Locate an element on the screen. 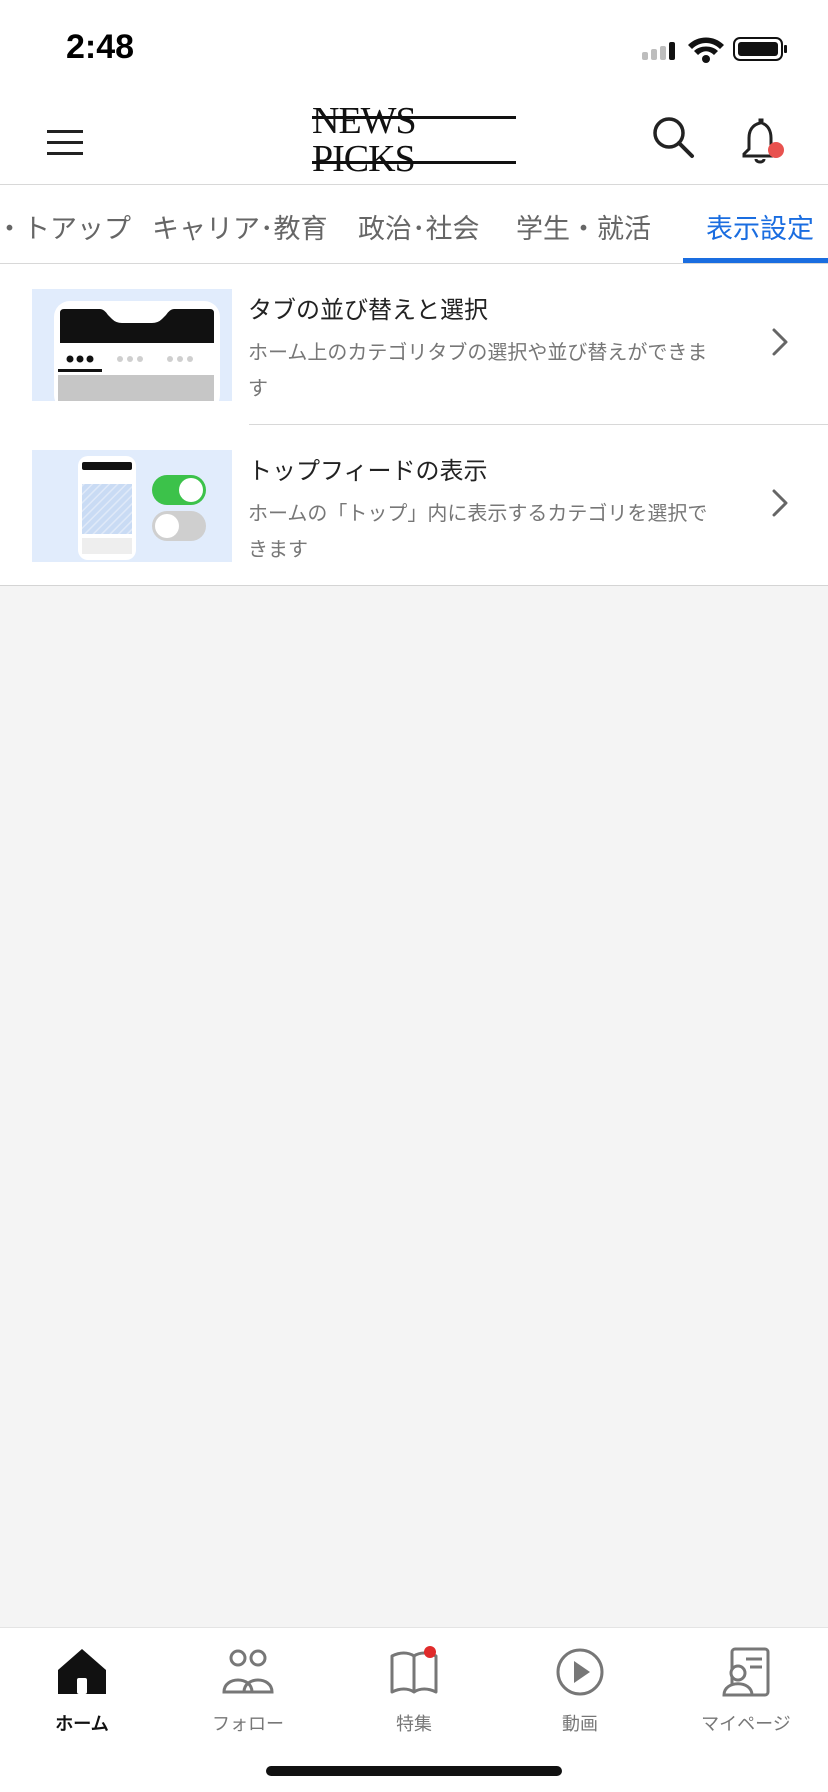 This screenshot has width=828, height=1792. cellular-signal-icon is located at coordinates (658, 51).